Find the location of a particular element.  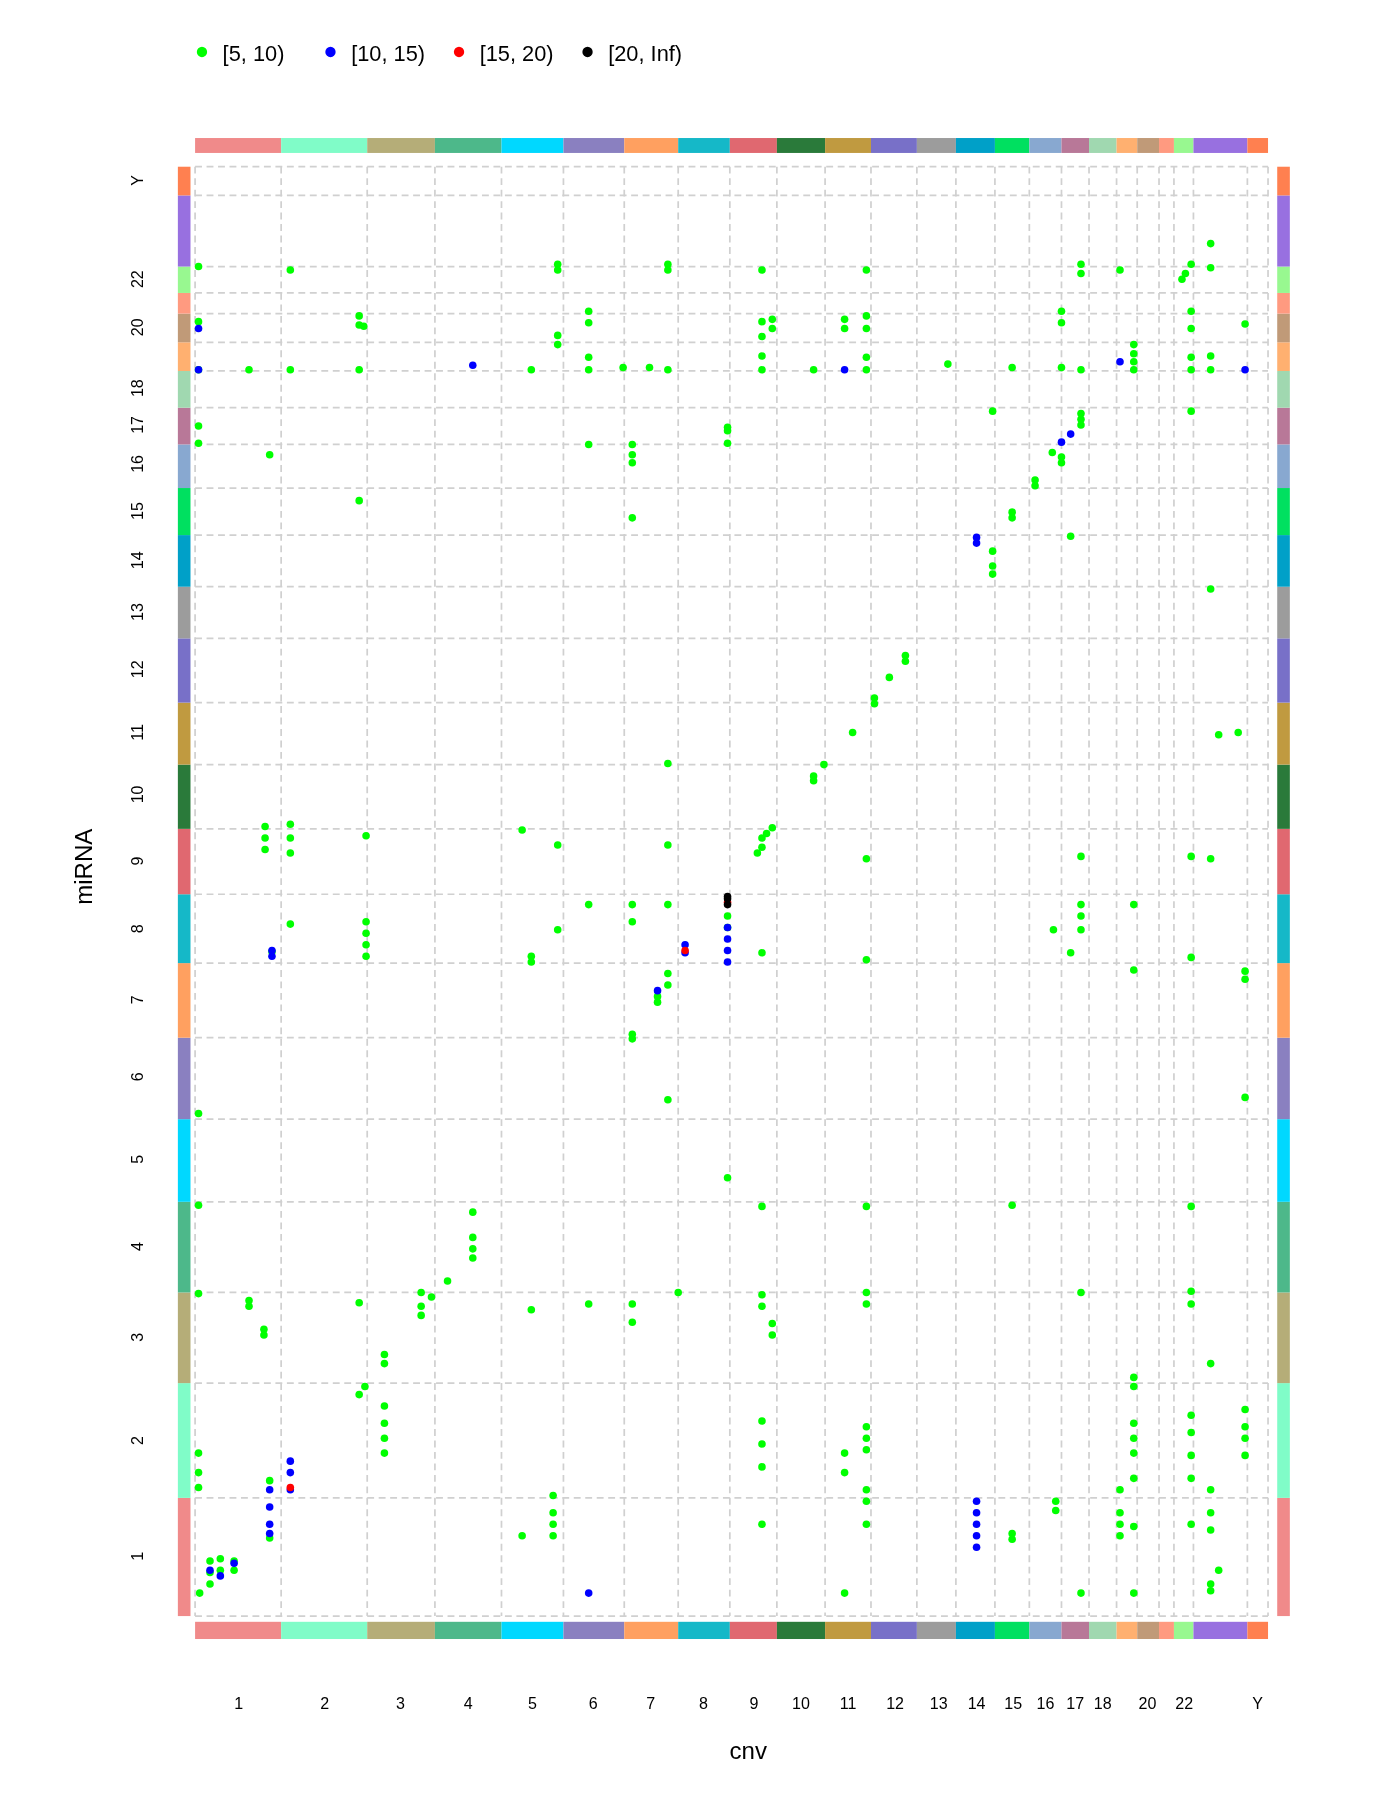

axis-title: miRNA is located at coordinates (83, 866).